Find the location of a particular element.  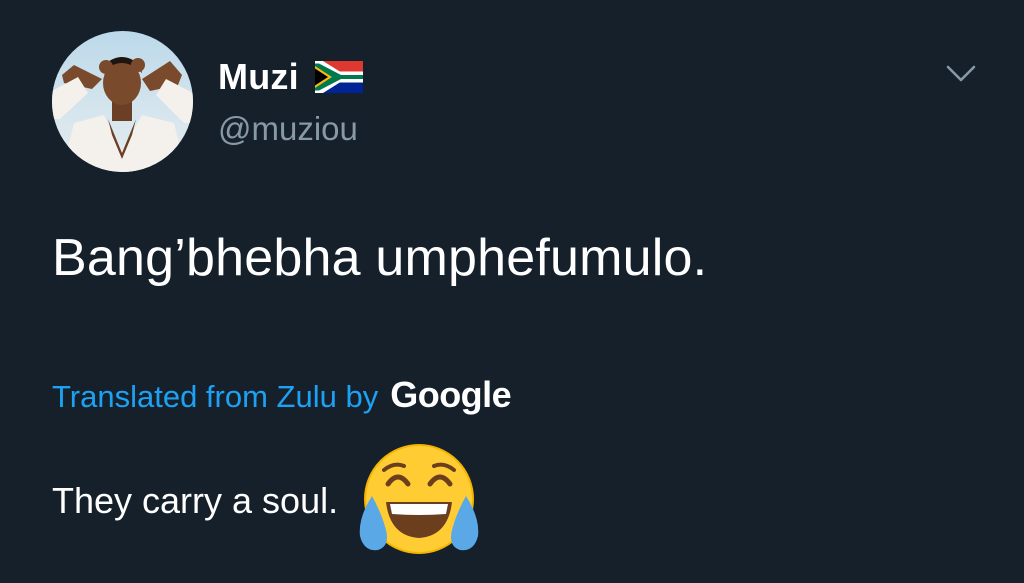

translated-from-label: Translated from Zulu by is located at coordinates (215, 397).